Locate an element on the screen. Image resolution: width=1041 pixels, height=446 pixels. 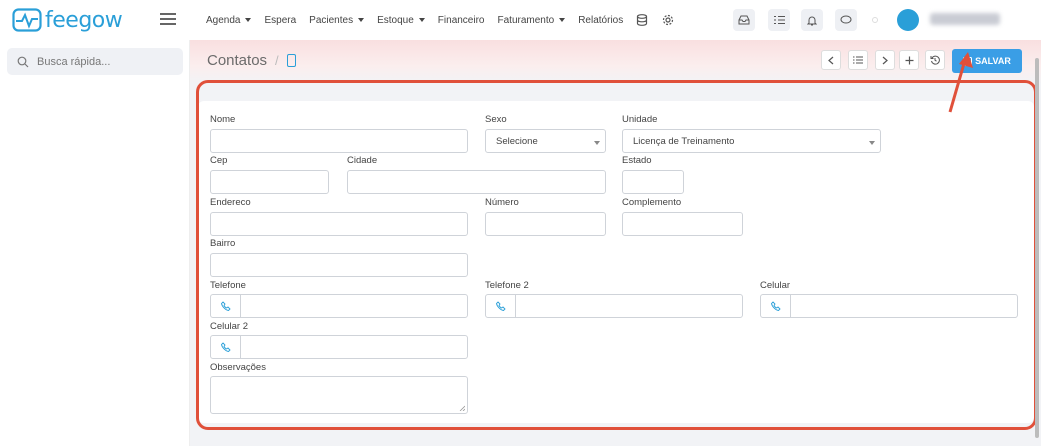
cidade-label: Cidade is located at coordinates (362, 160).